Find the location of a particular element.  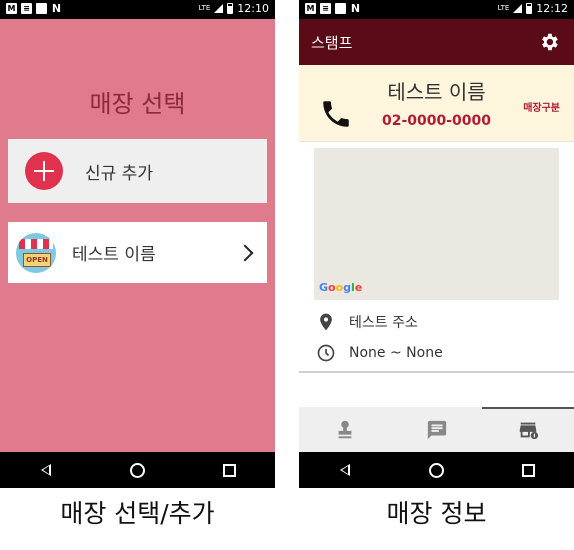

hours-row: None ~ None is located at coordinates (379, 353).